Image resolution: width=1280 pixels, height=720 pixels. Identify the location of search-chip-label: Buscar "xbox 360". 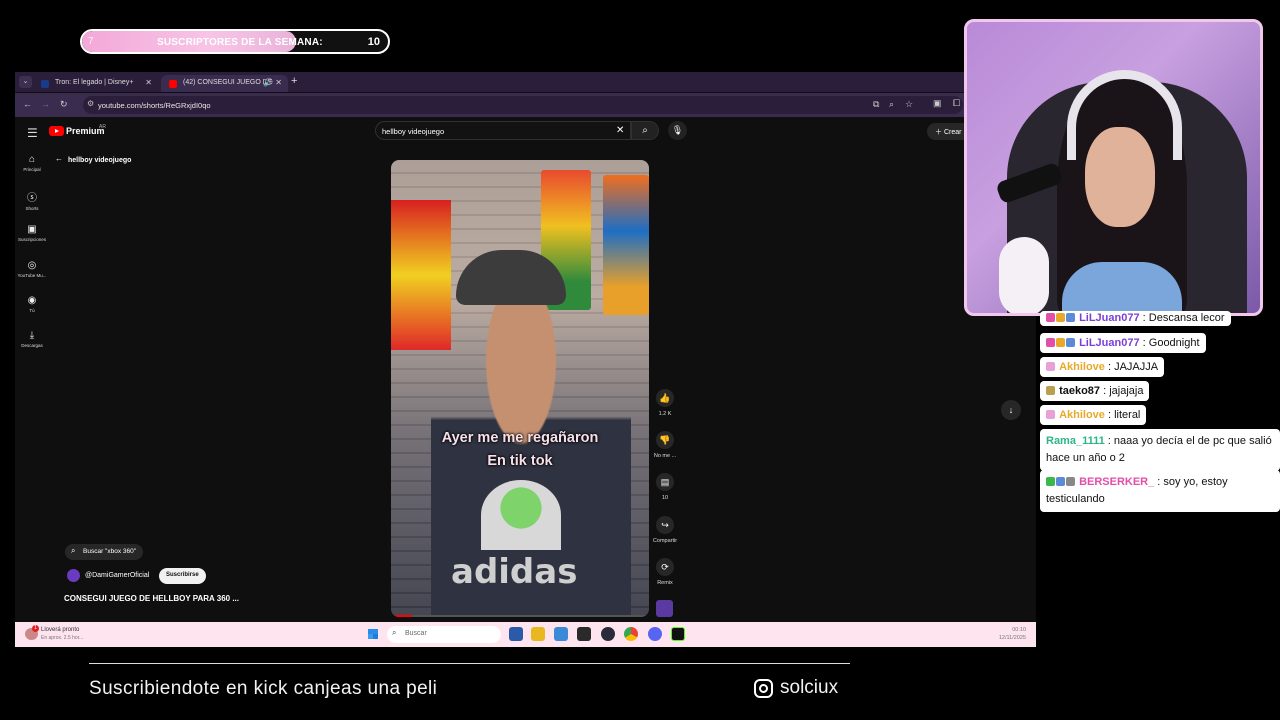
(110, 551).